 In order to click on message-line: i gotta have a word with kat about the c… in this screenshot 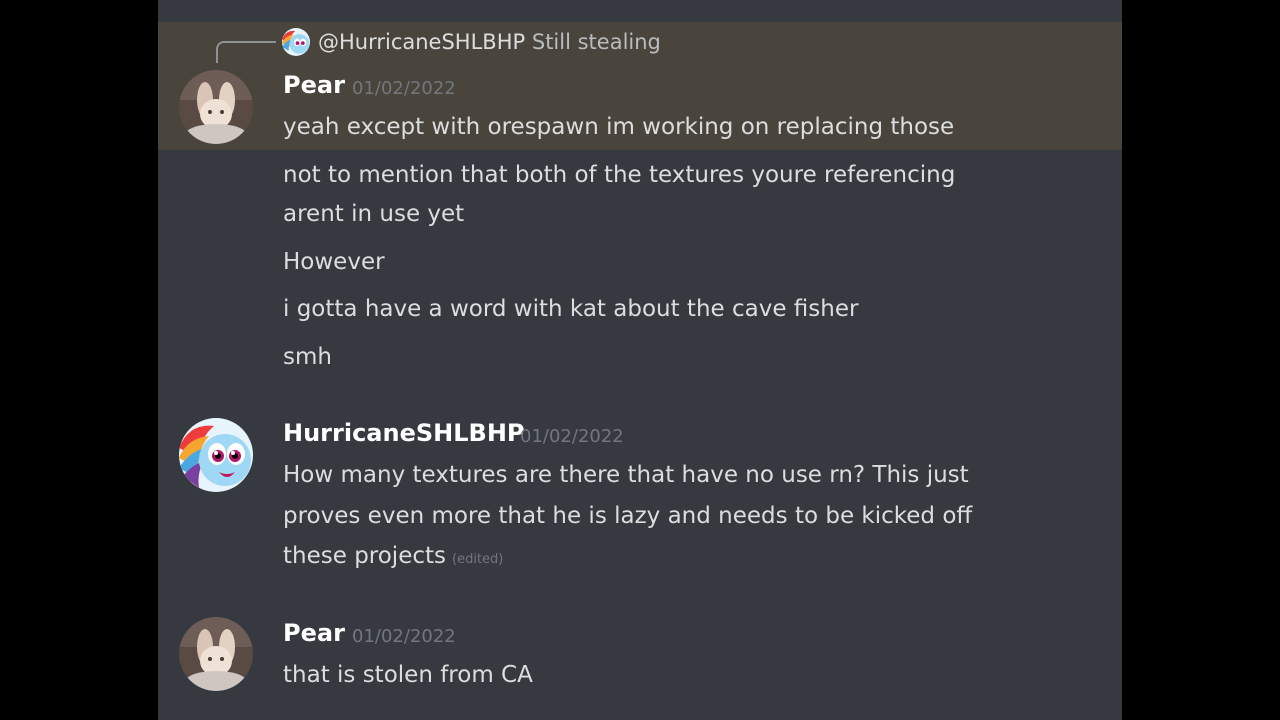, I will do `click(571, 309)`.